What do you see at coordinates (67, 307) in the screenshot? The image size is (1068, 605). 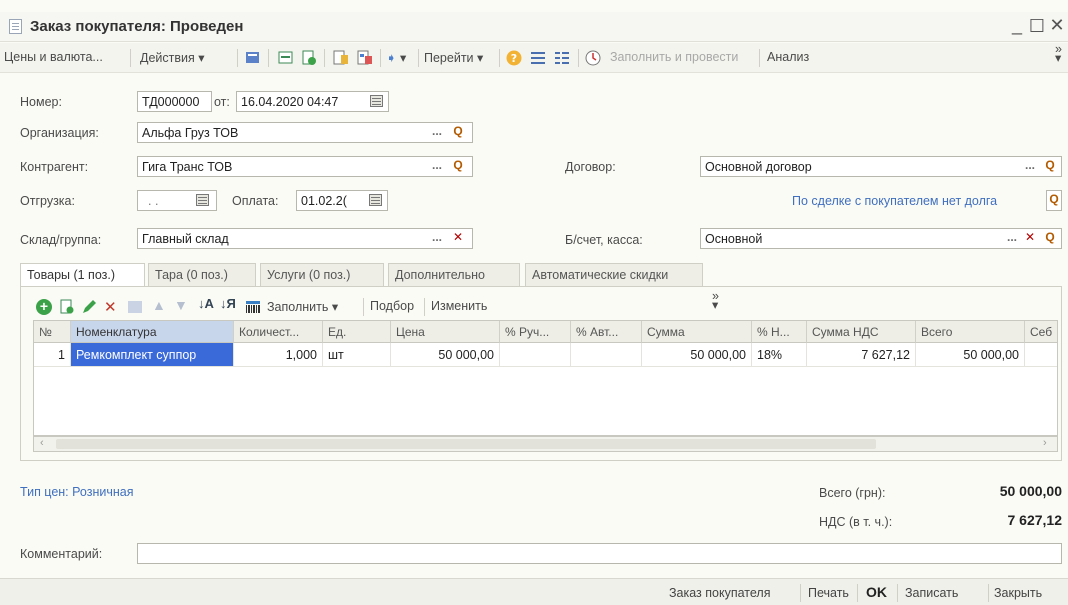 I see `copy-row-icon` at bounding box center [67, 307].